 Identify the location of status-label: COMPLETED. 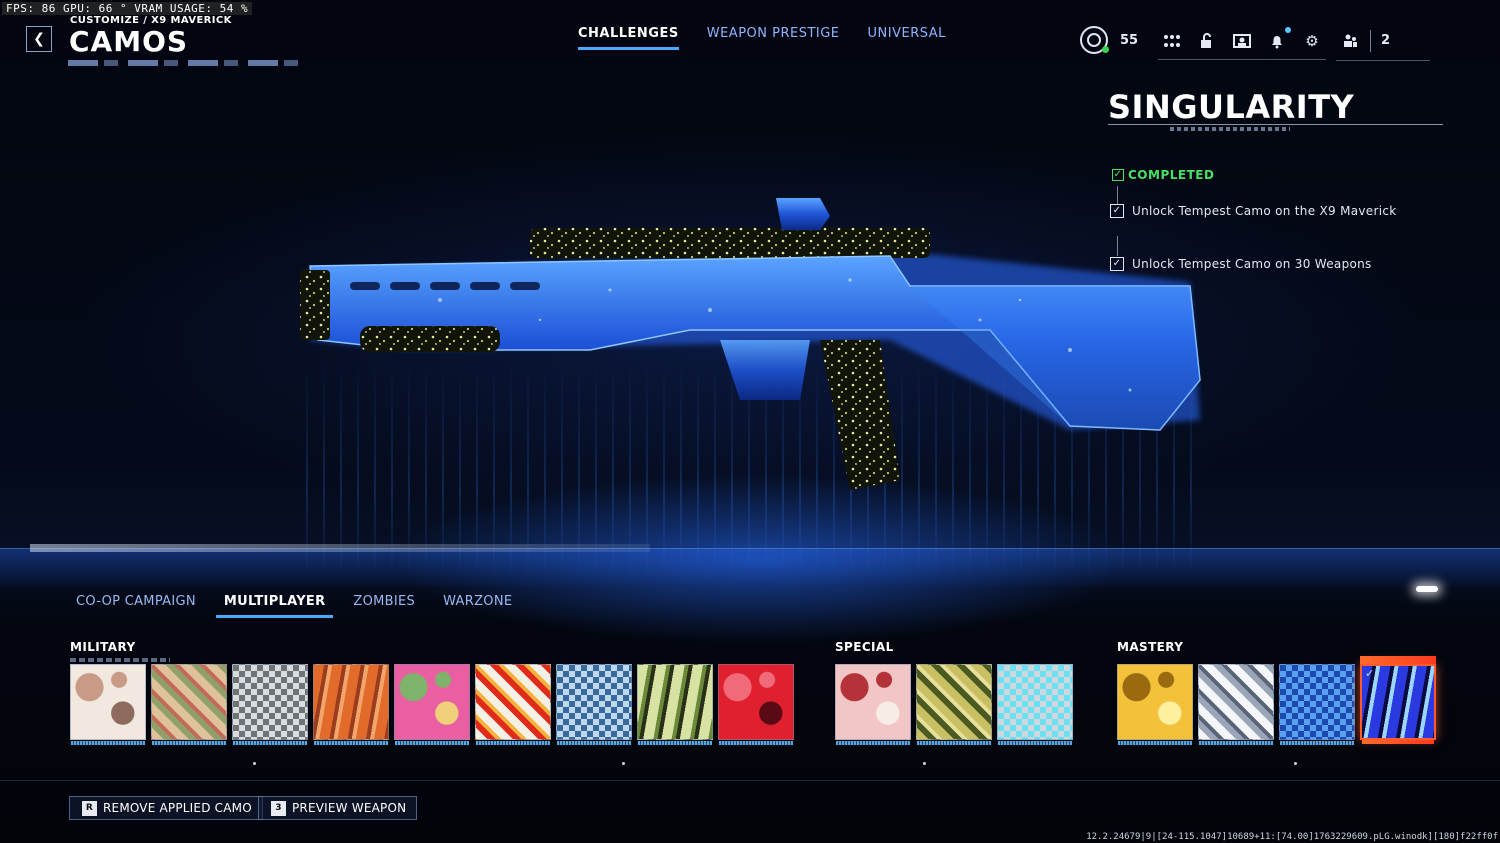
(1171, 175).